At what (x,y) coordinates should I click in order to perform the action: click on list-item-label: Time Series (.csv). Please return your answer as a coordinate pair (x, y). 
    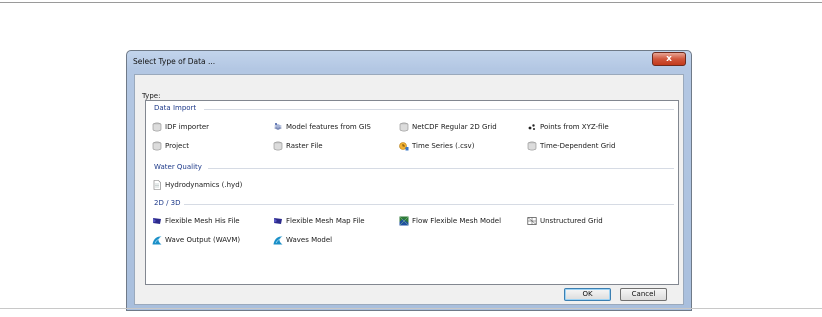
    Looking at the image, I should click on (443, 146).